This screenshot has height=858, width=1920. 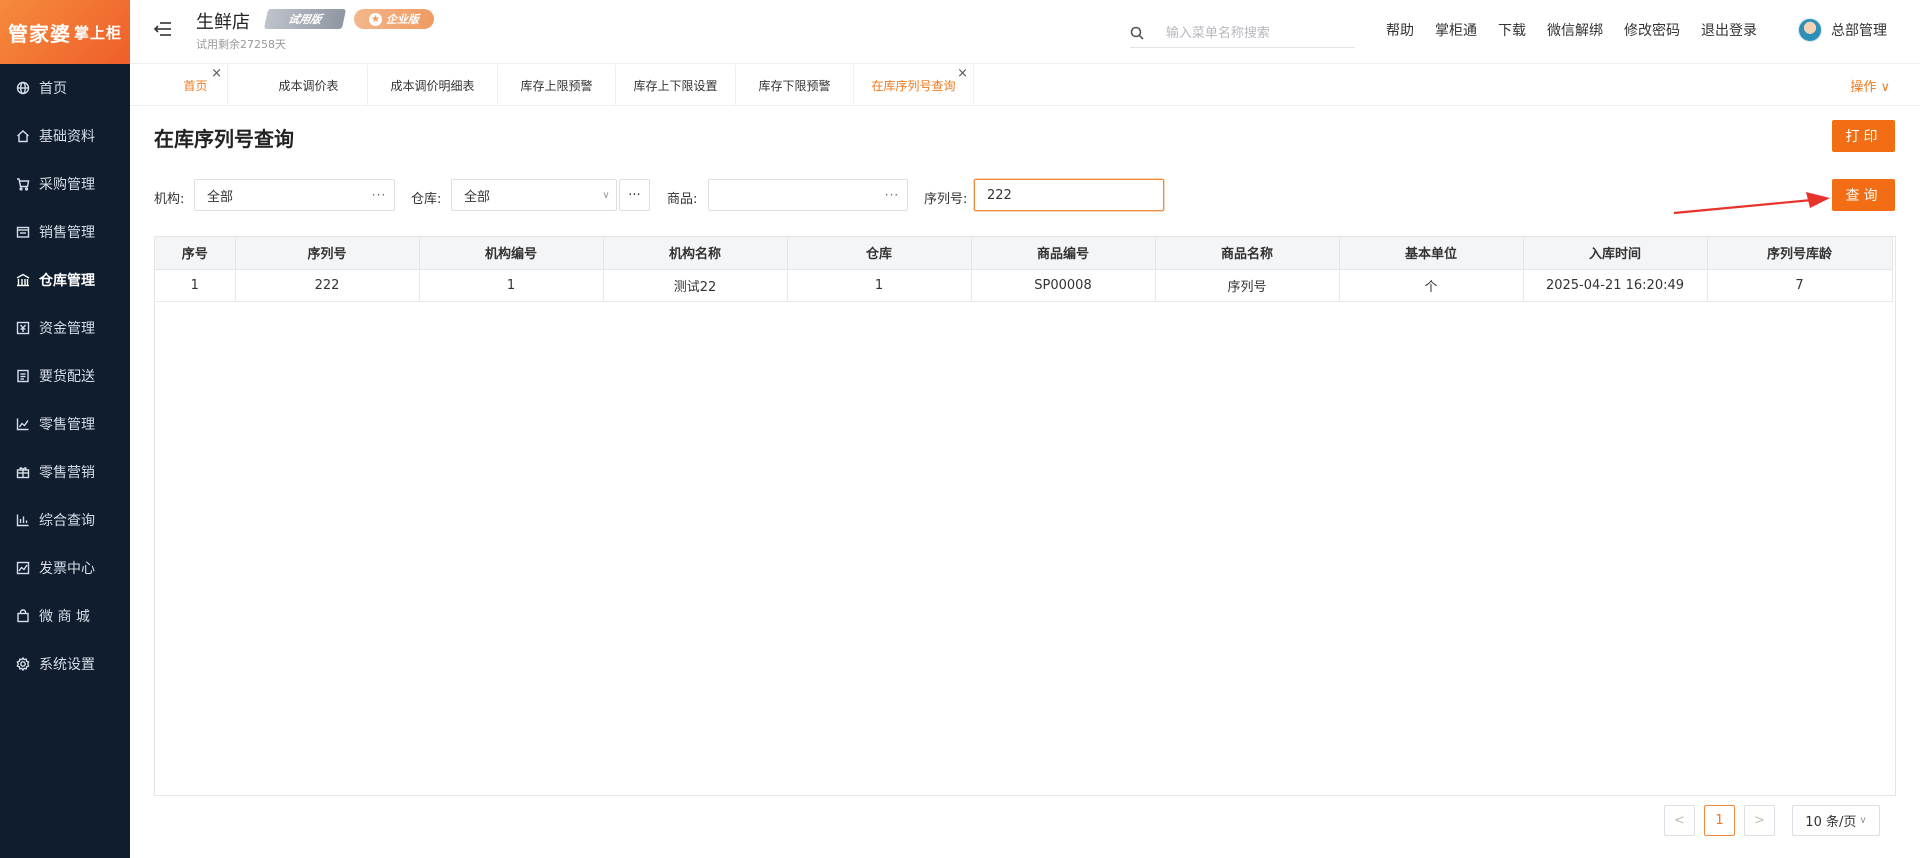 I want to click on bar-chart-icon, so click(x=23, y=520).